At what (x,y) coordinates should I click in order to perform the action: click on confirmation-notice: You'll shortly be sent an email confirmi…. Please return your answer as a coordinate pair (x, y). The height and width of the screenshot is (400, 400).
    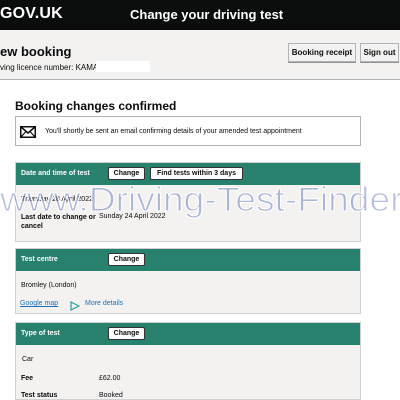
    Looking at the image, I should click on (188, 131).